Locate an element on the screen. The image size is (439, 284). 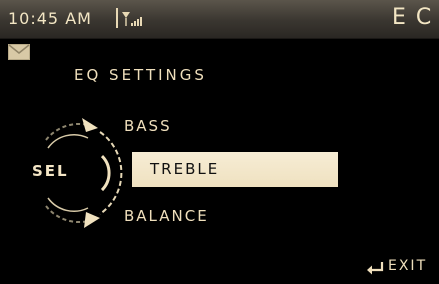
mail-icon is located at coordinates (19, 52).